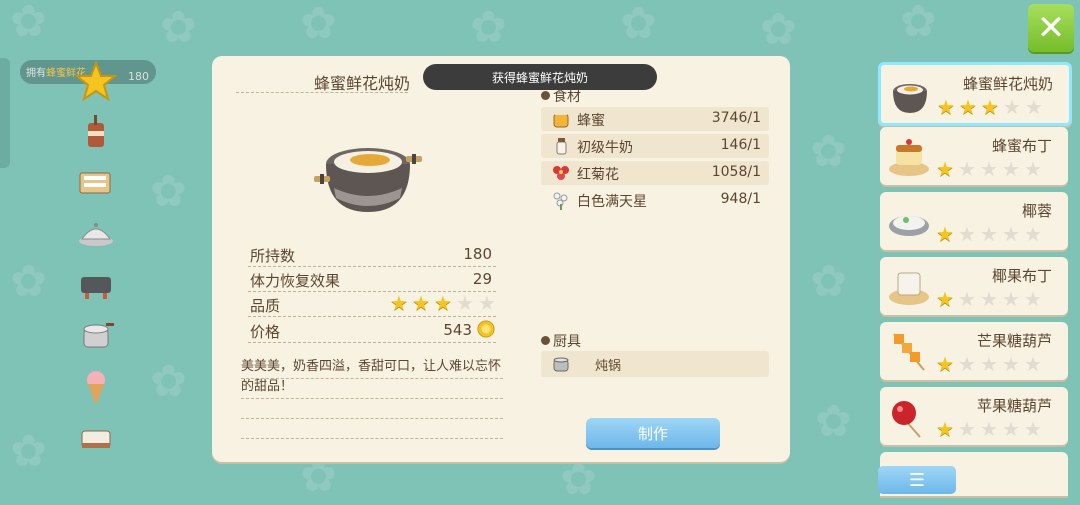 The height and width of the screenshot is (505, 1080). What do you see at coordinates (138, 76) in the screenshot?
I see `owned-counter-value: 180` at bounding box center [138, 76].